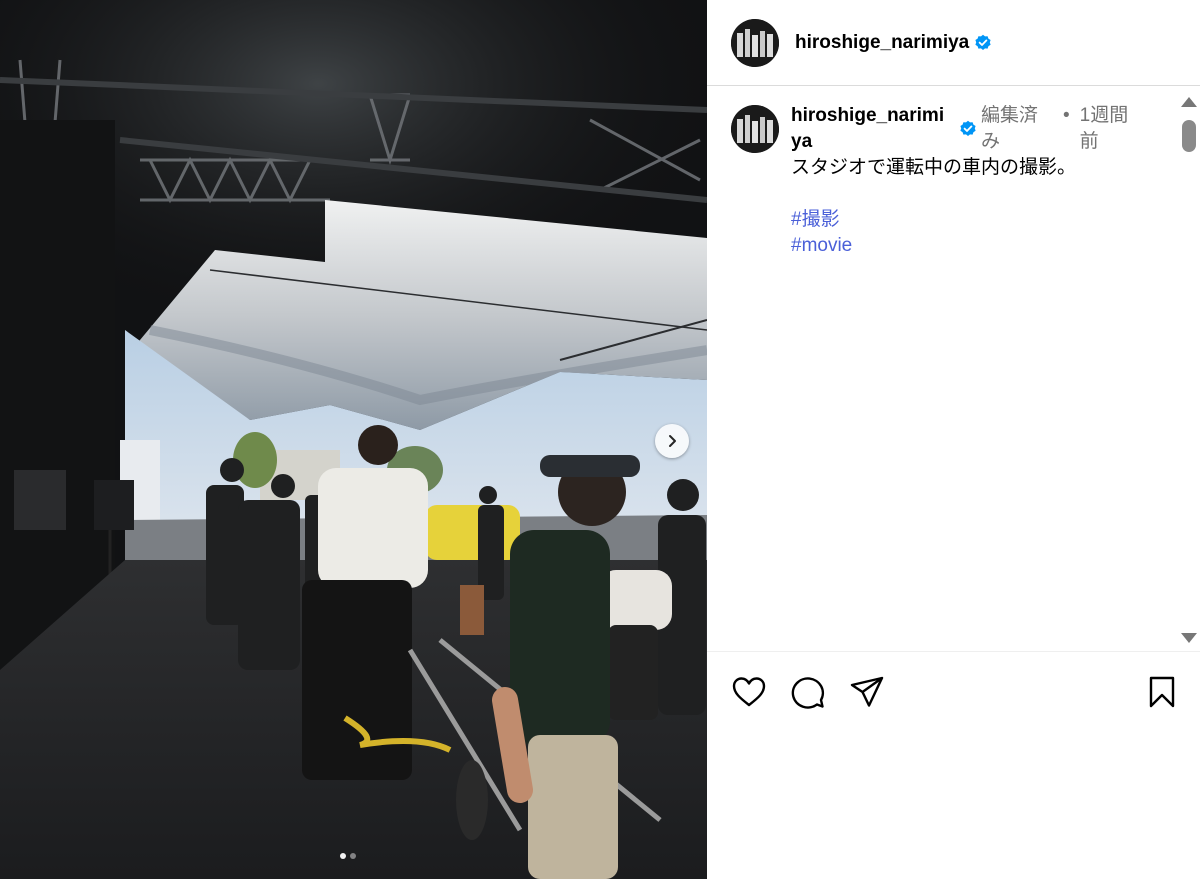 The image size is (1200, 879). Describe the element at coordinates (882, 43) in the screenshot. I see `author-username: hiroshige_narimiya` at that location.